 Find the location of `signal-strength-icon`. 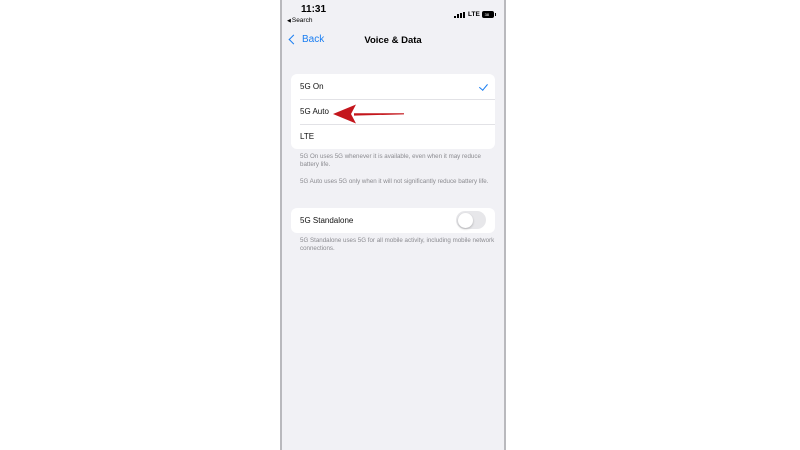

signal-strength-icon is located at coordinates (460, 14).